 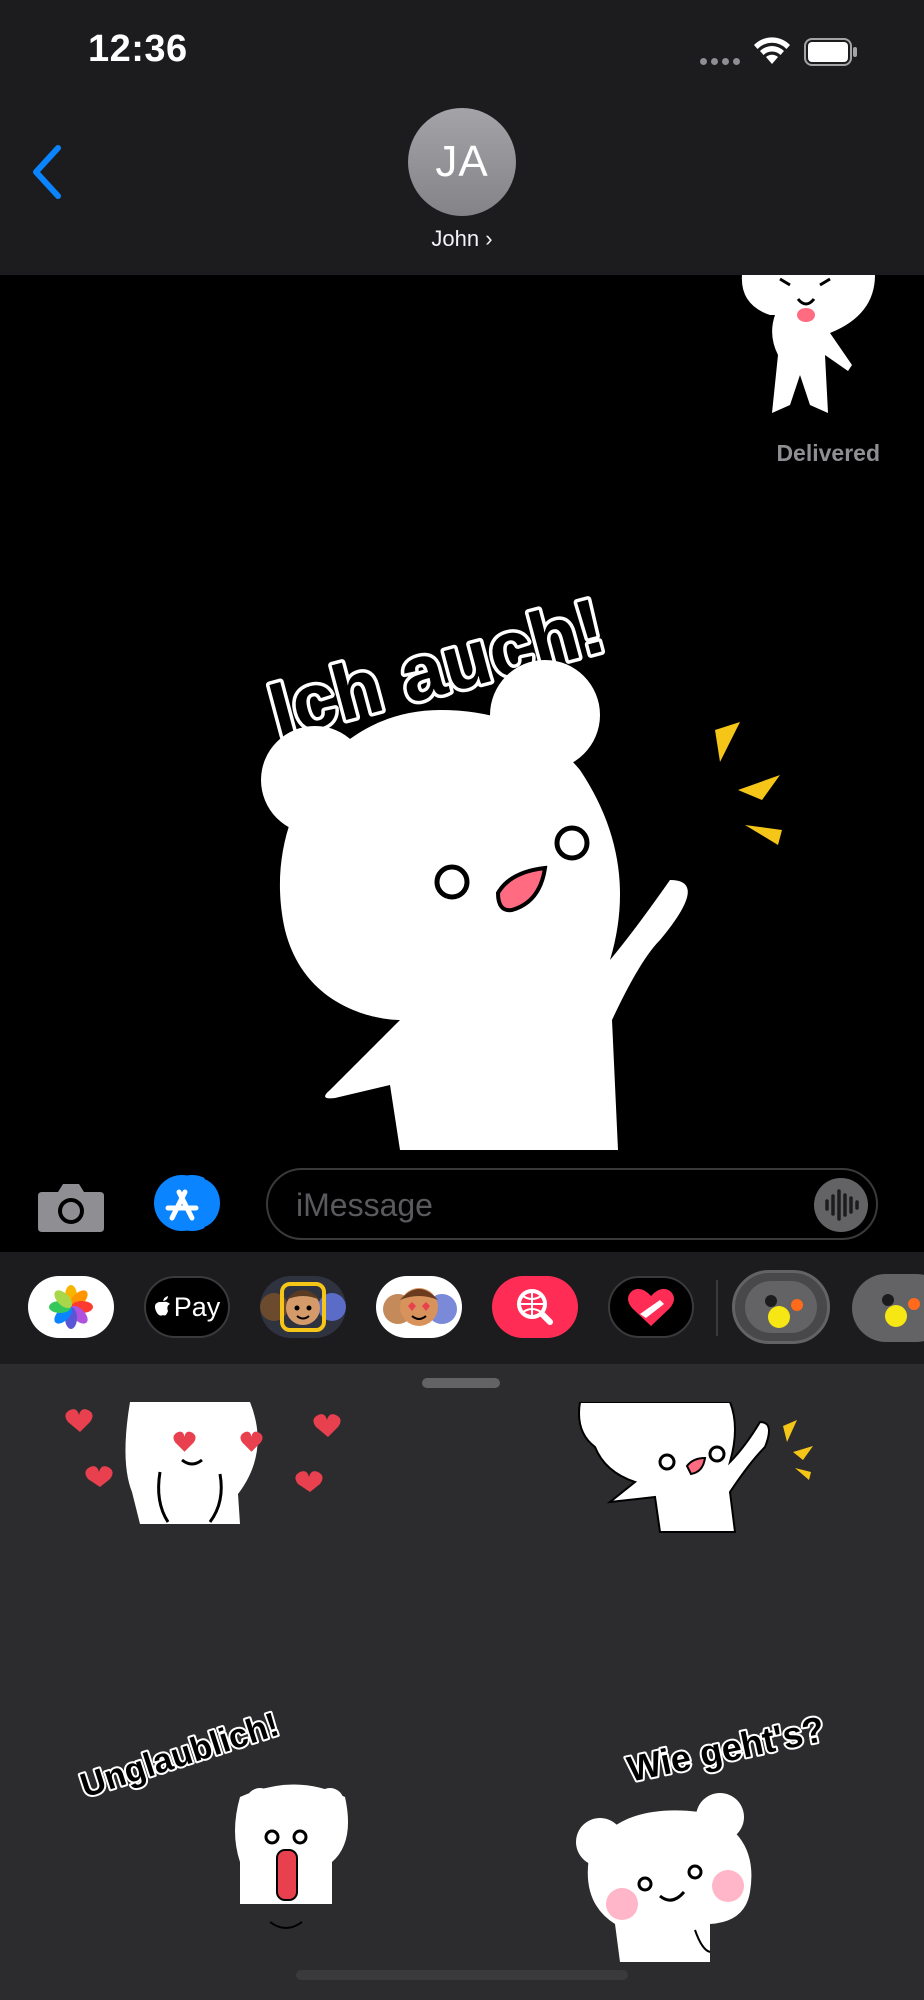 I want to click on image-search-app-icon, so click(x=535, y=1307).